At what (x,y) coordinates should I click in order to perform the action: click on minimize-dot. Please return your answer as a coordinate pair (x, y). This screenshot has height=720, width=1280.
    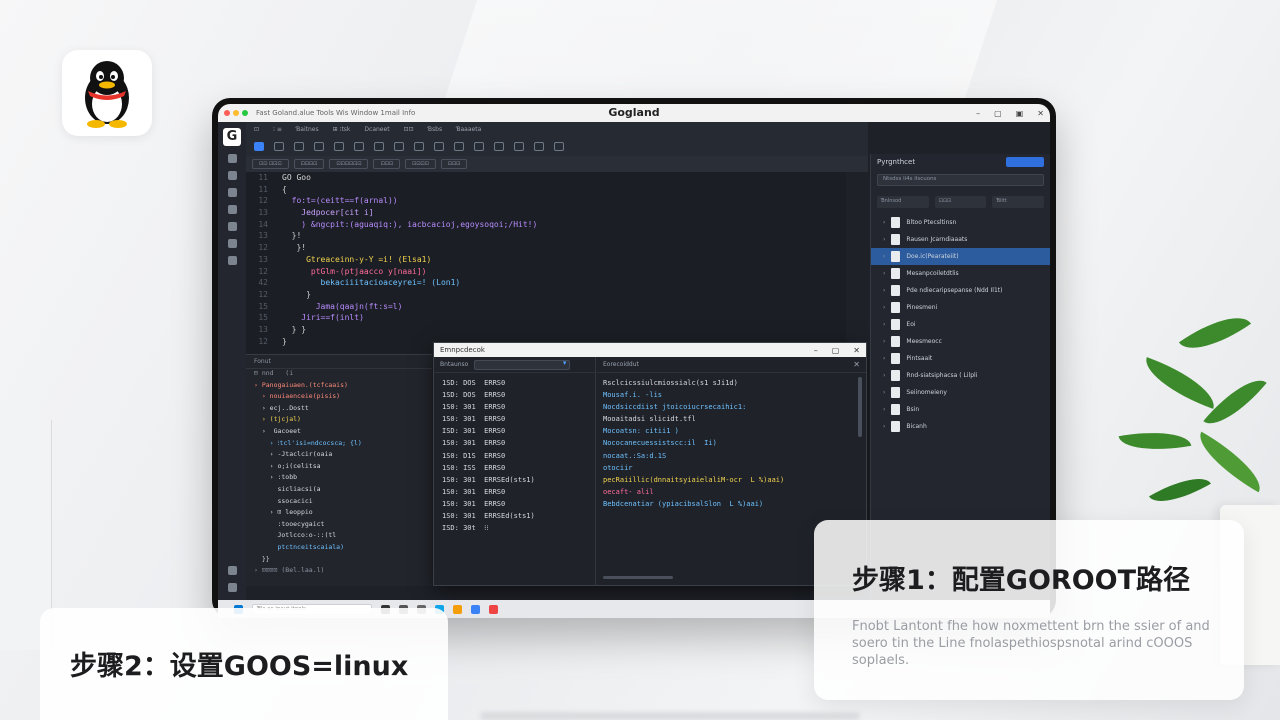
    Looking at the image, I should click on (236, 113).